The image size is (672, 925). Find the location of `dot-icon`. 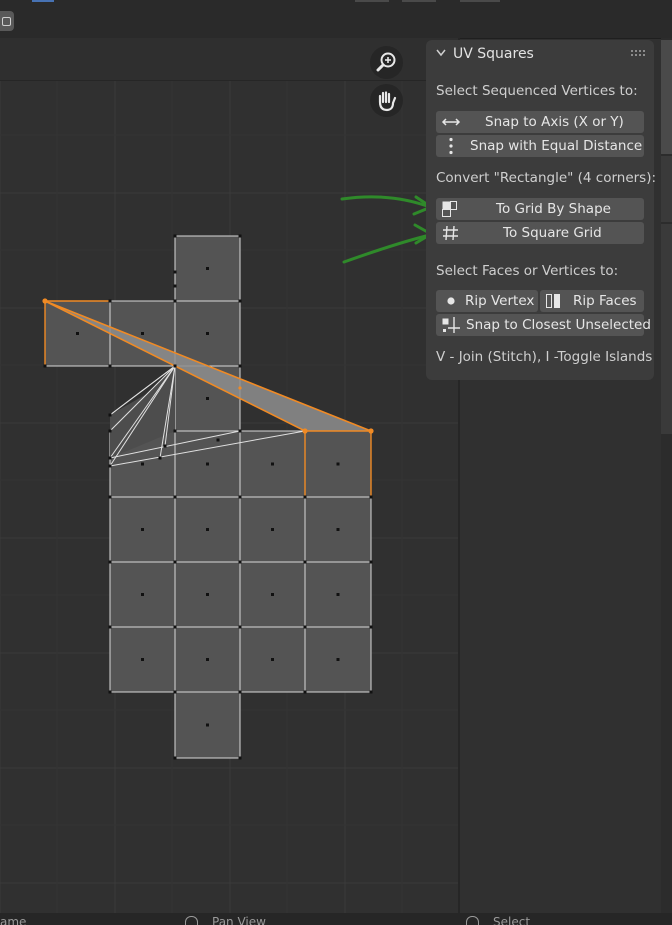

dot-icon is located at coordinates (451, 301).